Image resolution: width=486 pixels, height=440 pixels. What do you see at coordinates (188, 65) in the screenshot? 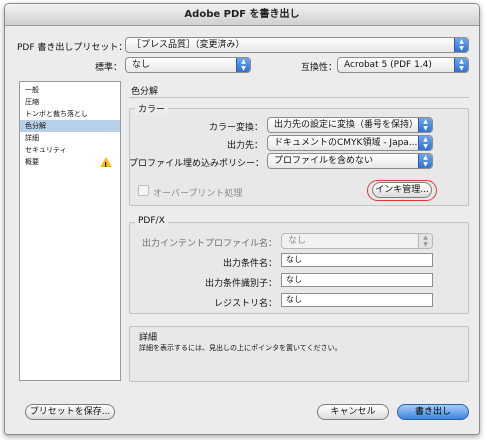
I see `standard-select: なし ▲ ▼` at bounding box center [188, 65].